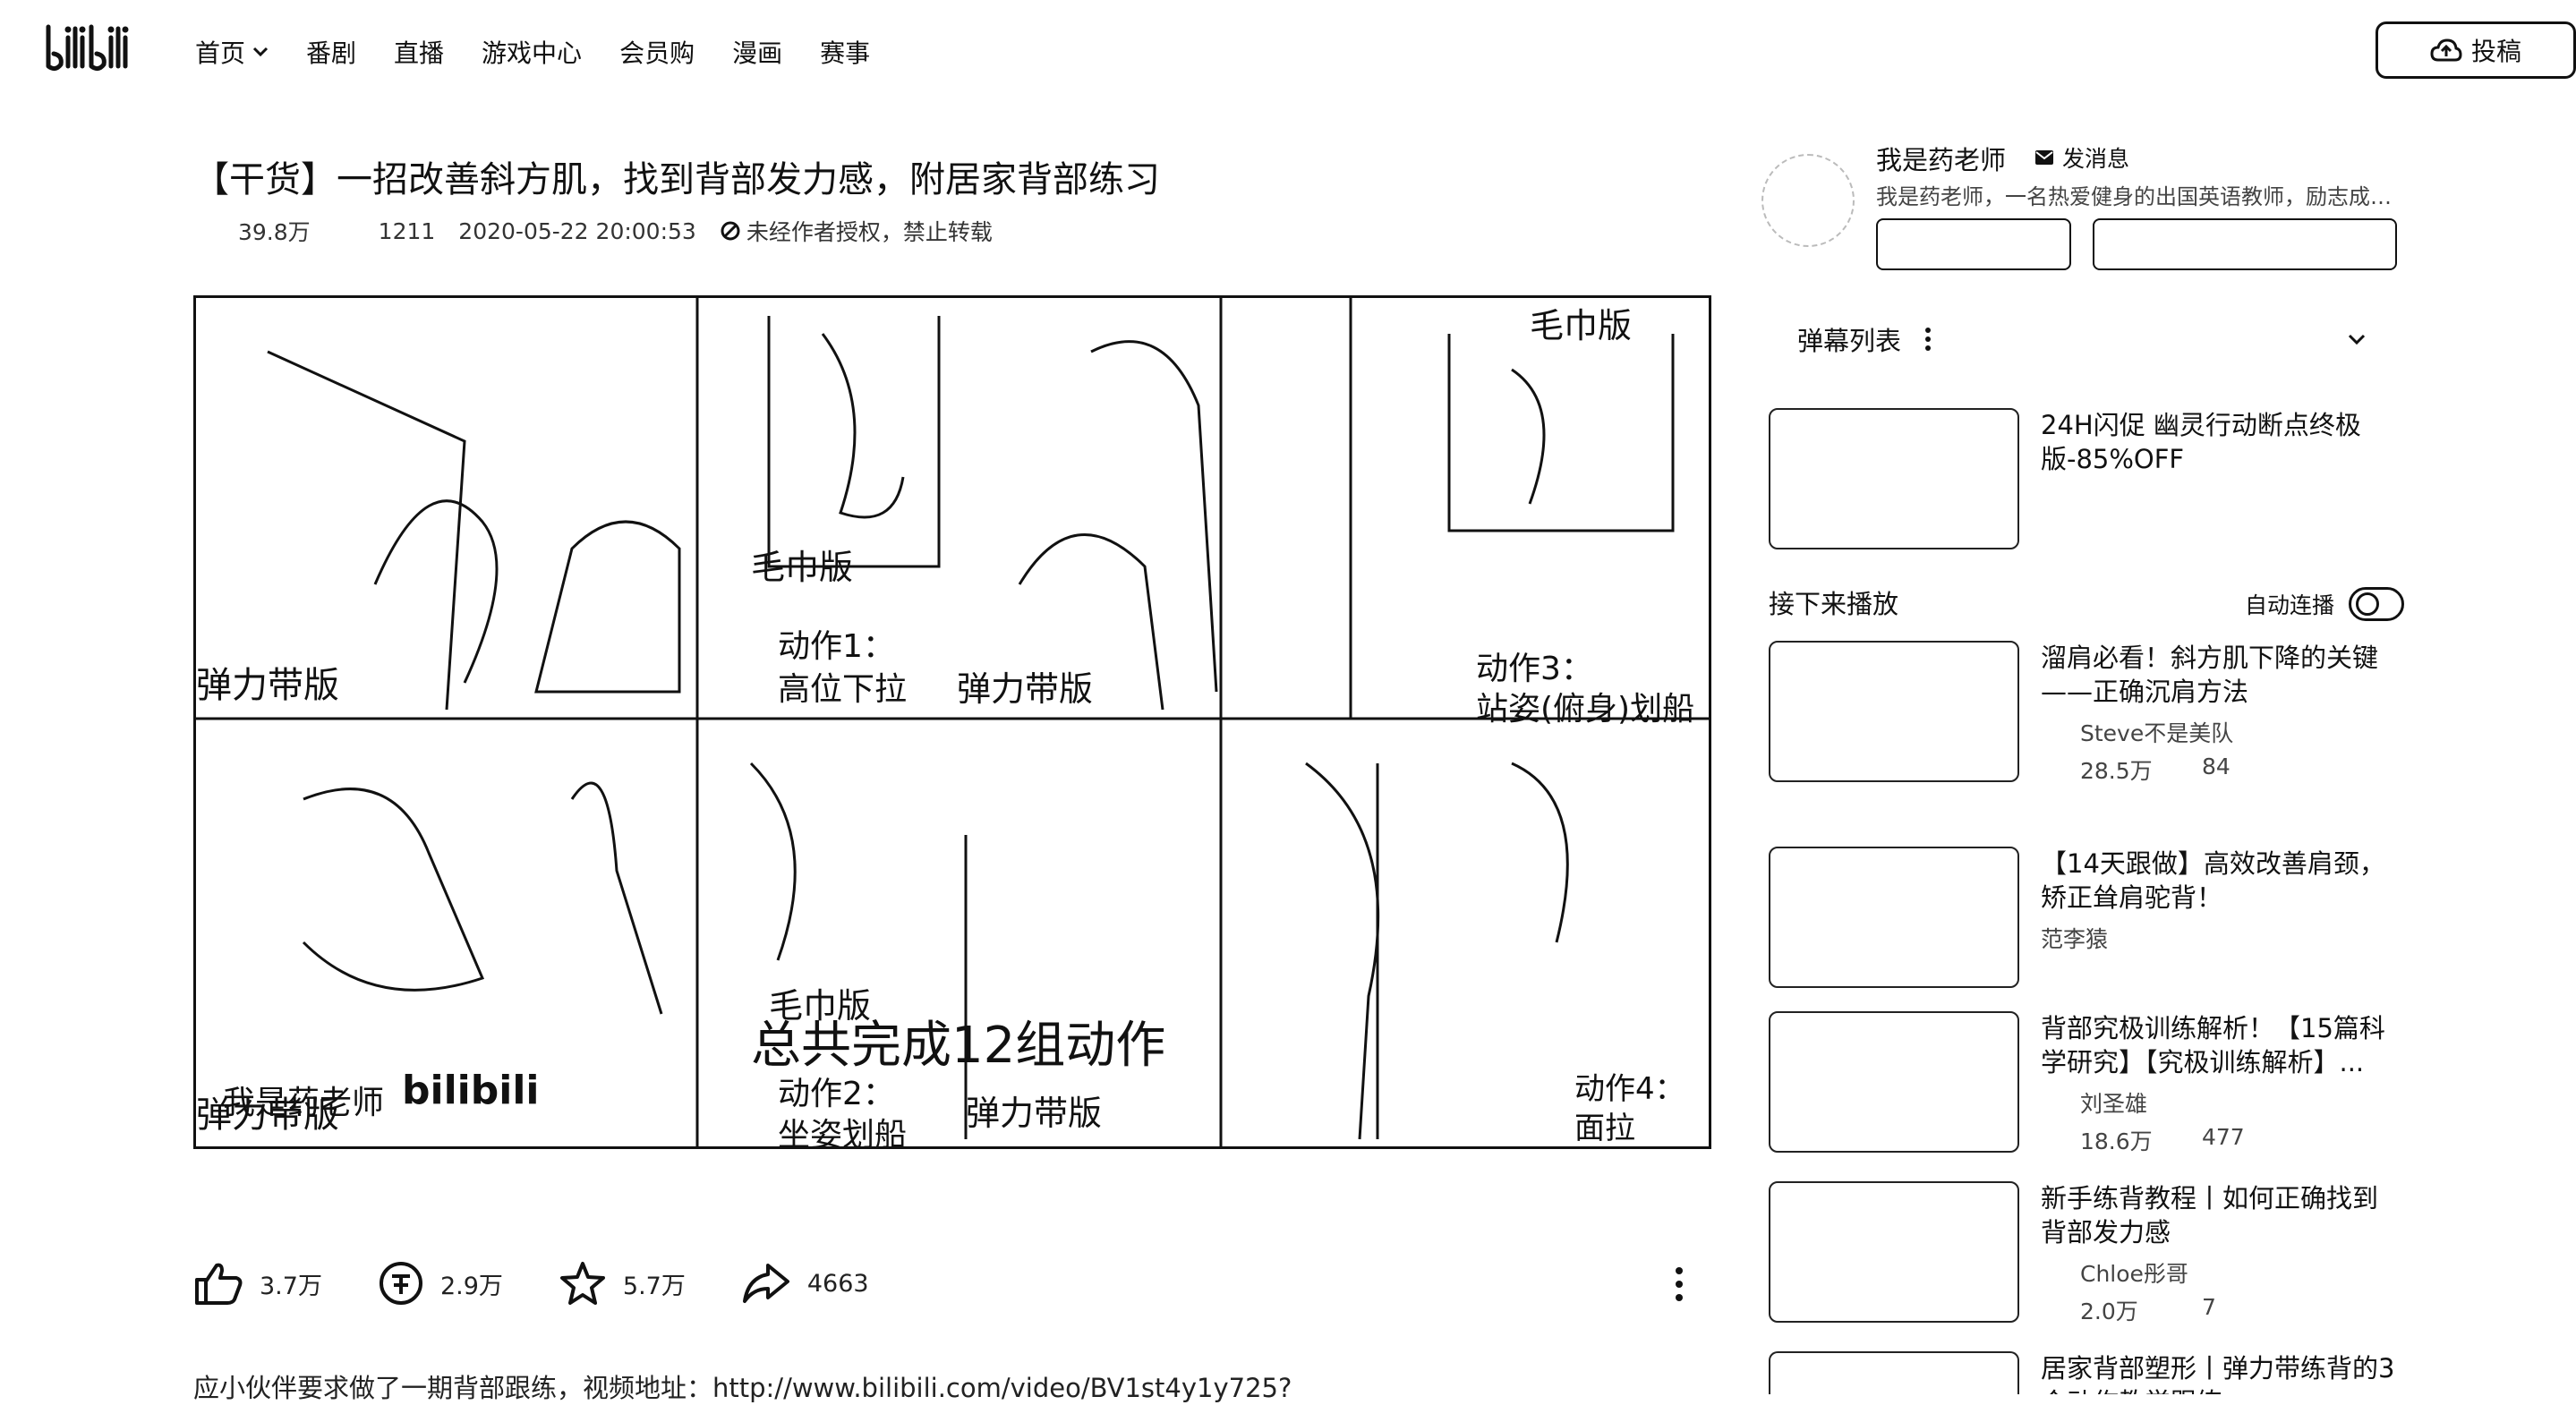 The width and height of the screenshot is (2576, 1405). Describe the element at coordinates (657, 52) in the screenshot. I see `nav-shop: 会员购` at that location.